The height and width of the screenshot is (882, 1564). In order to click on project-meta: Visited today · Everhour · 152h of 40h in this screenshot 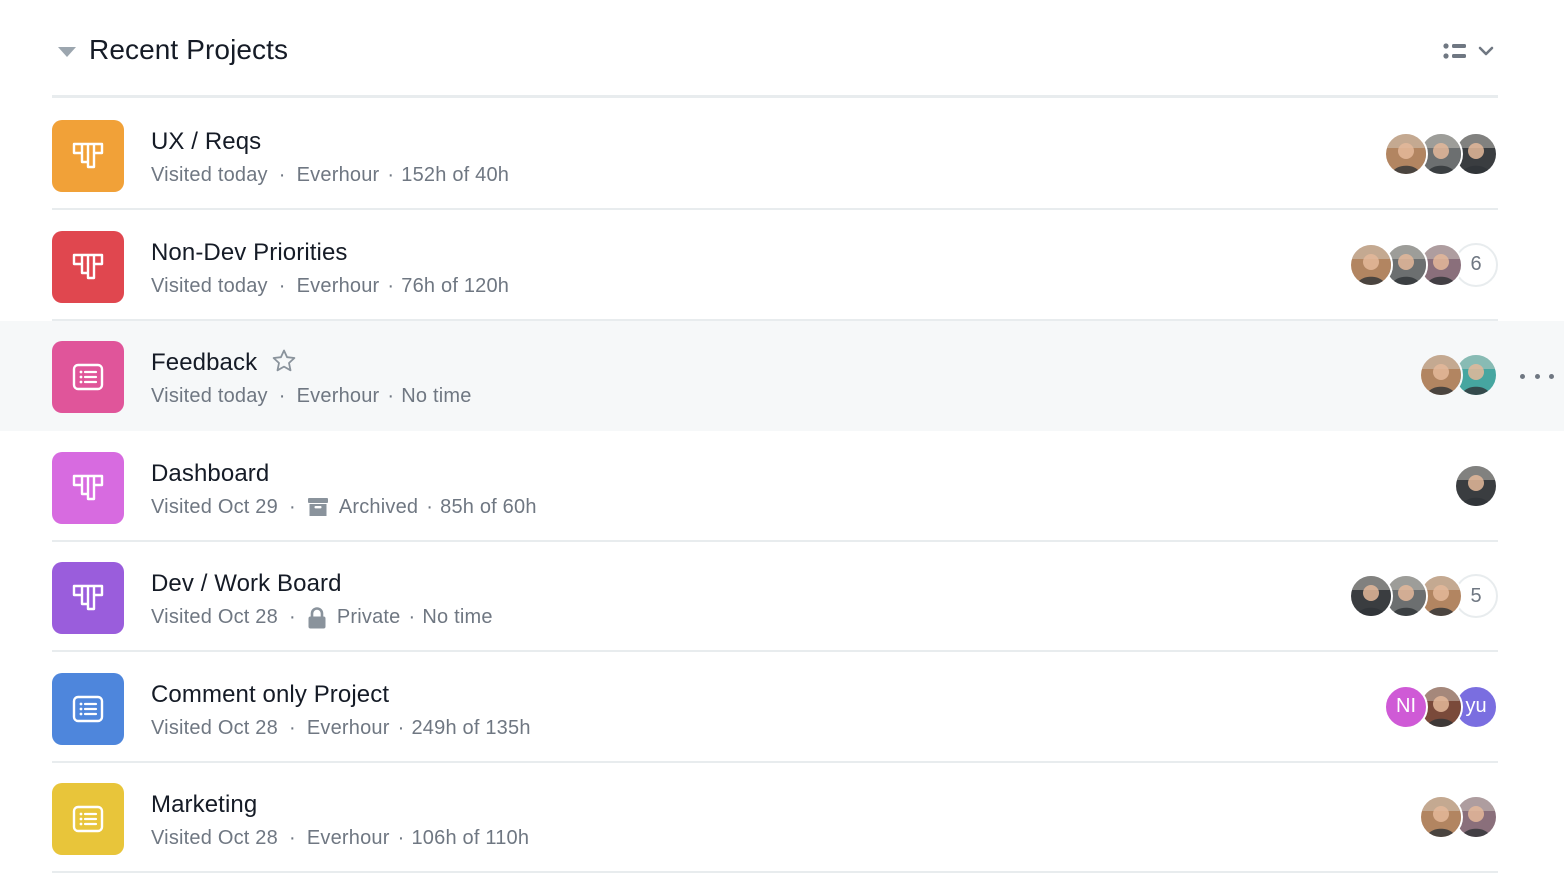, I will do `click(330, 175)`.